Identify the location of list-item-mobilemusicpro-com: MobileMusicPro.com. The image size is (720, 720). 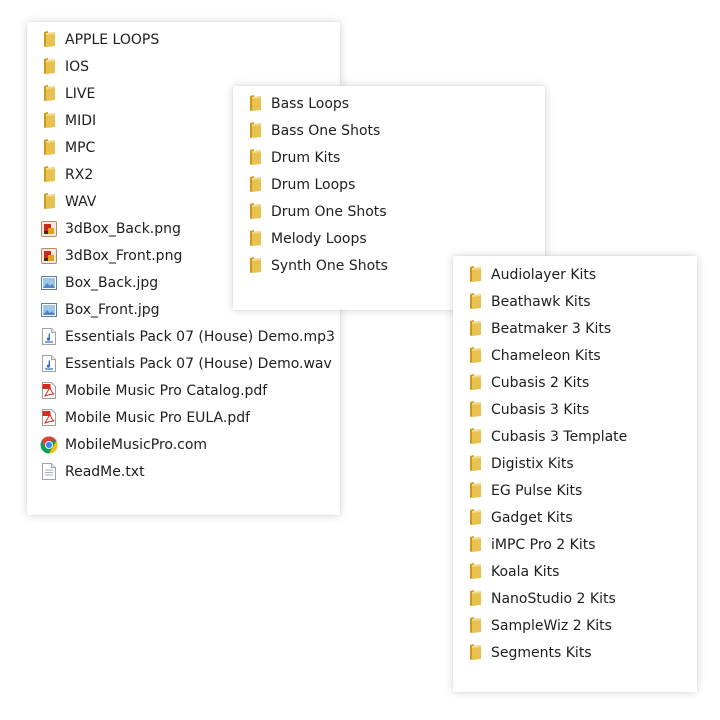
(183, 444).